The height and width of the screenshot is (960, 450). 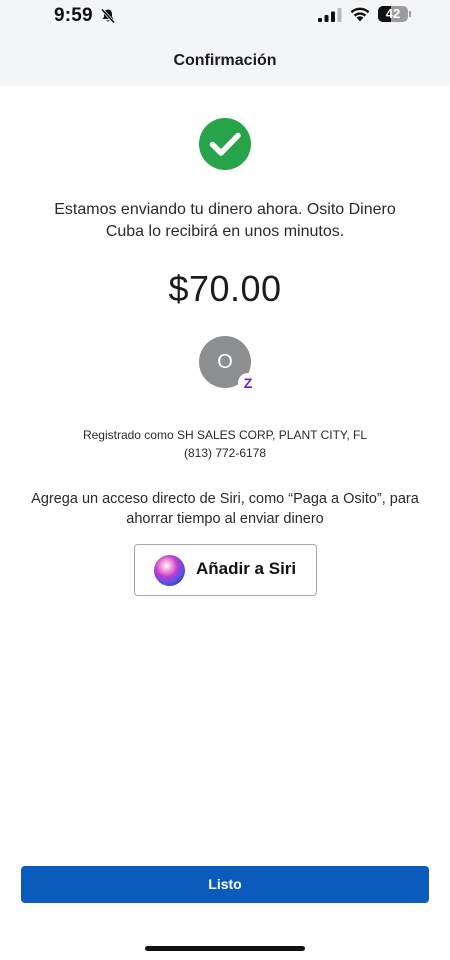 What do you see at coordinates (225, 43) in the screenshot?
I see `top-bar: 9:59 42 Confirmación` at bounding box center [225, 43].